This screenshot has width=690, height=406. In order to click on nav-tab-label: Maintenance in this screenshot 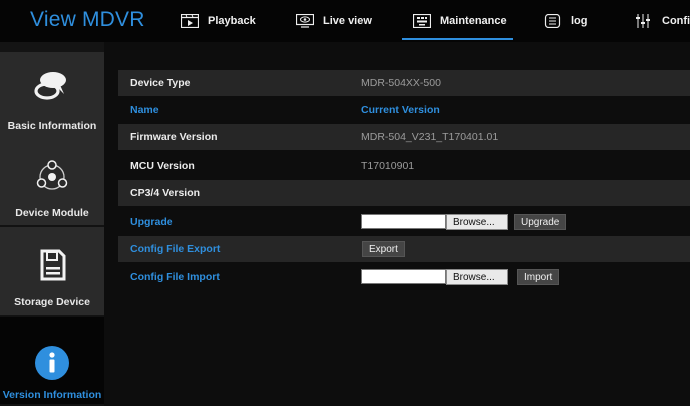, I will do `click(473, 21)`.